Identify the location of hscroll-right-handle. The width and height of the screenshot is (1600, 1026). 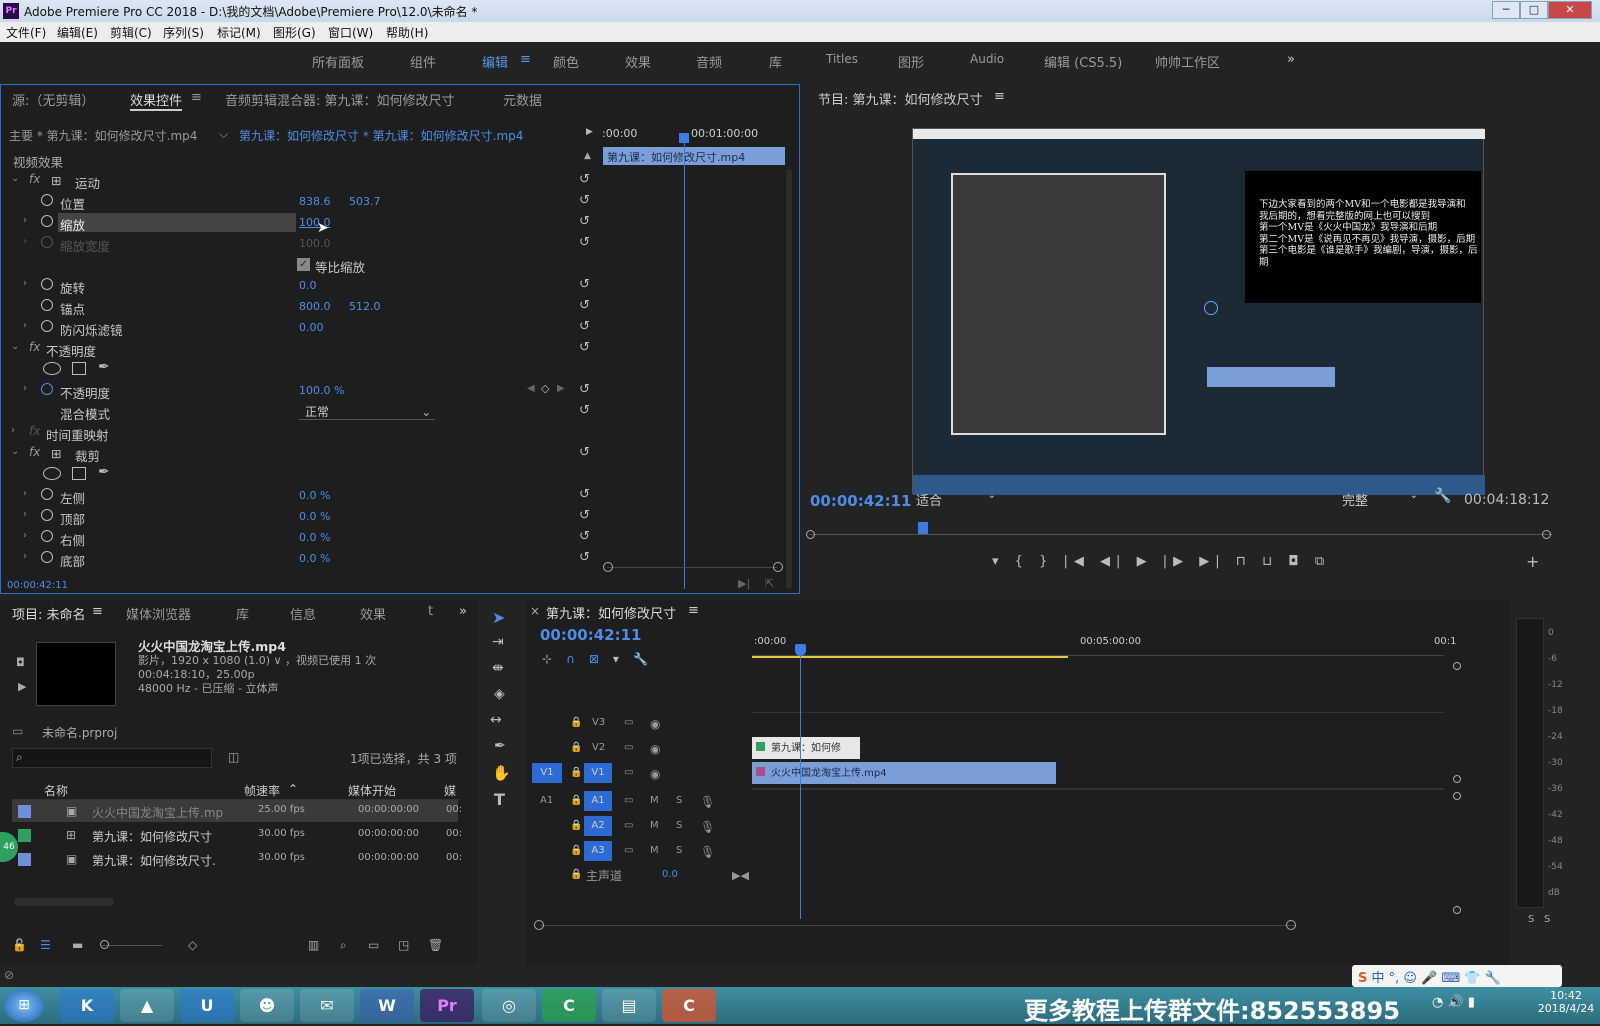
(1291, 925).